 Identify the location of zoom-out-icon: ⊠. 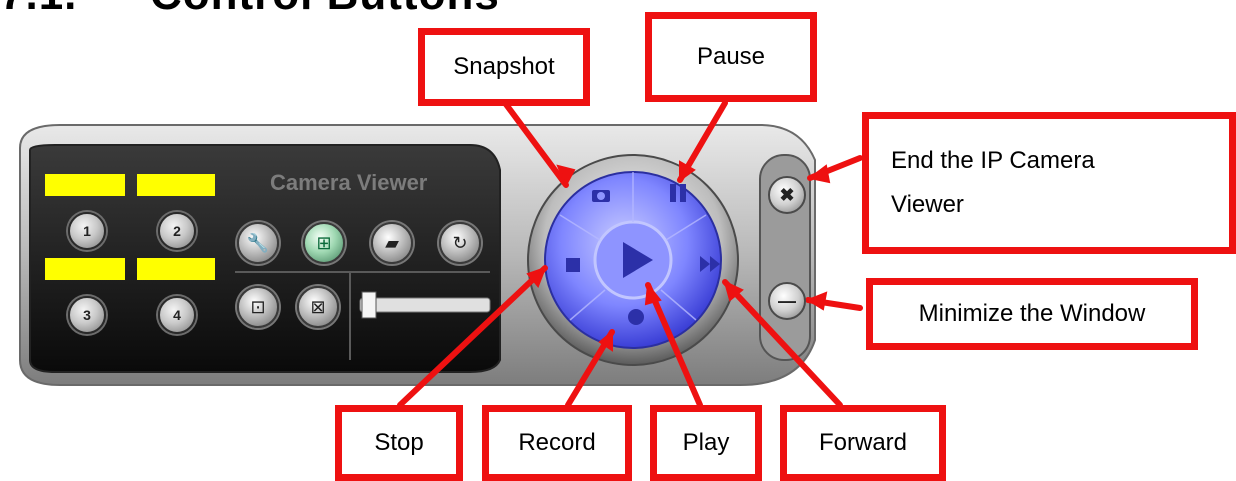
(318, 306).